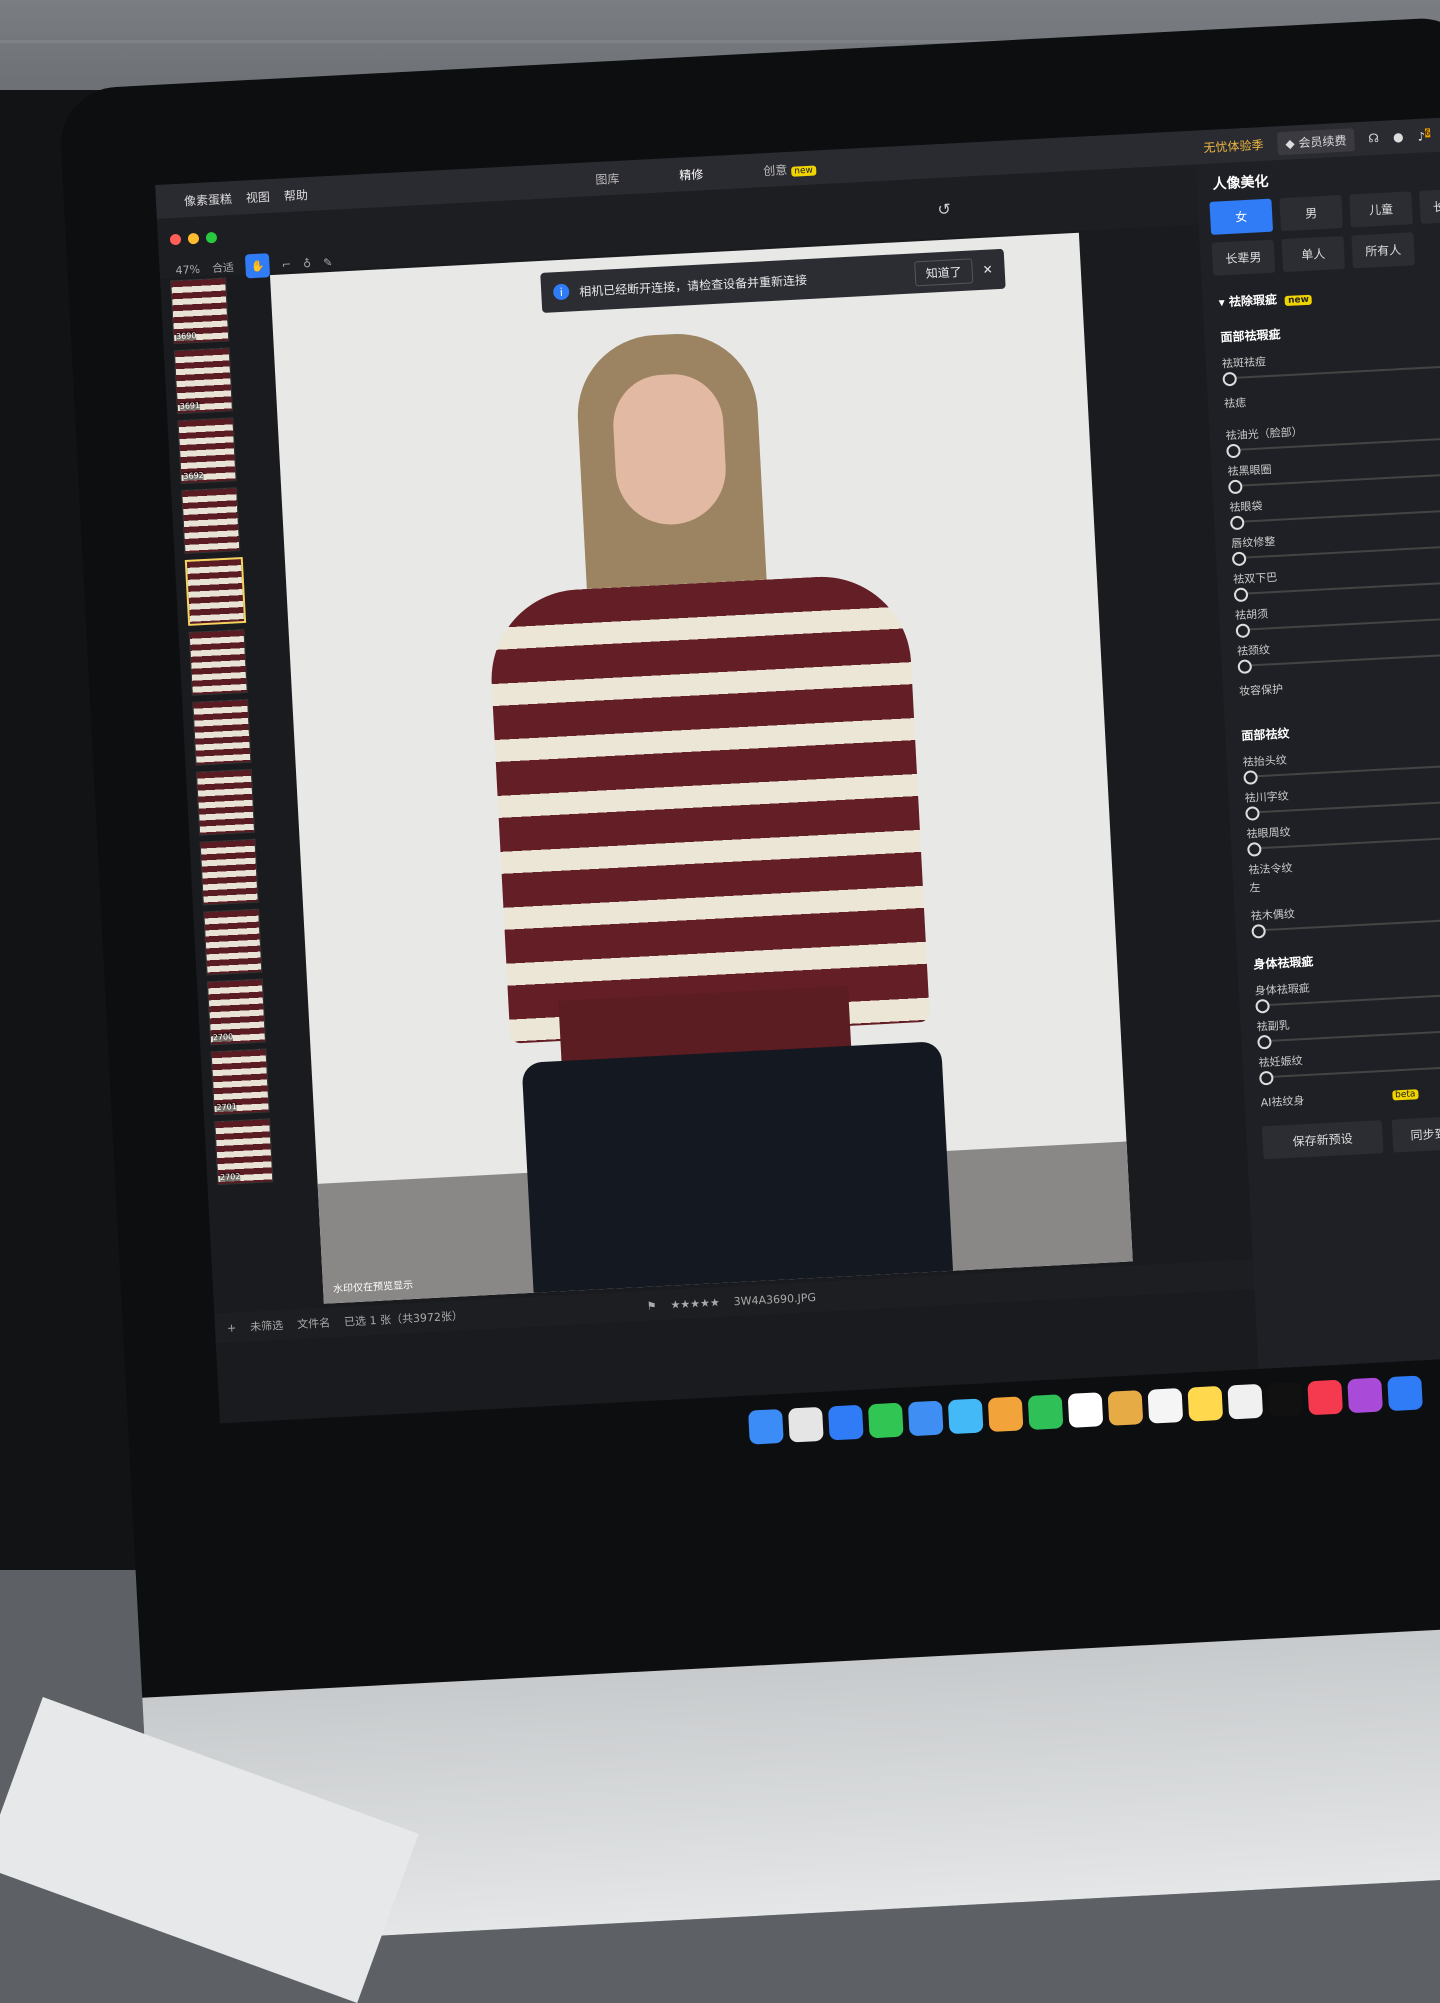 This screenshot has height=2003, width=1440. What do you see at coordinates (695, 1304) in the screenshot?
I see `rating-stars: ★★★★★` at bounding box center [695, 1304].